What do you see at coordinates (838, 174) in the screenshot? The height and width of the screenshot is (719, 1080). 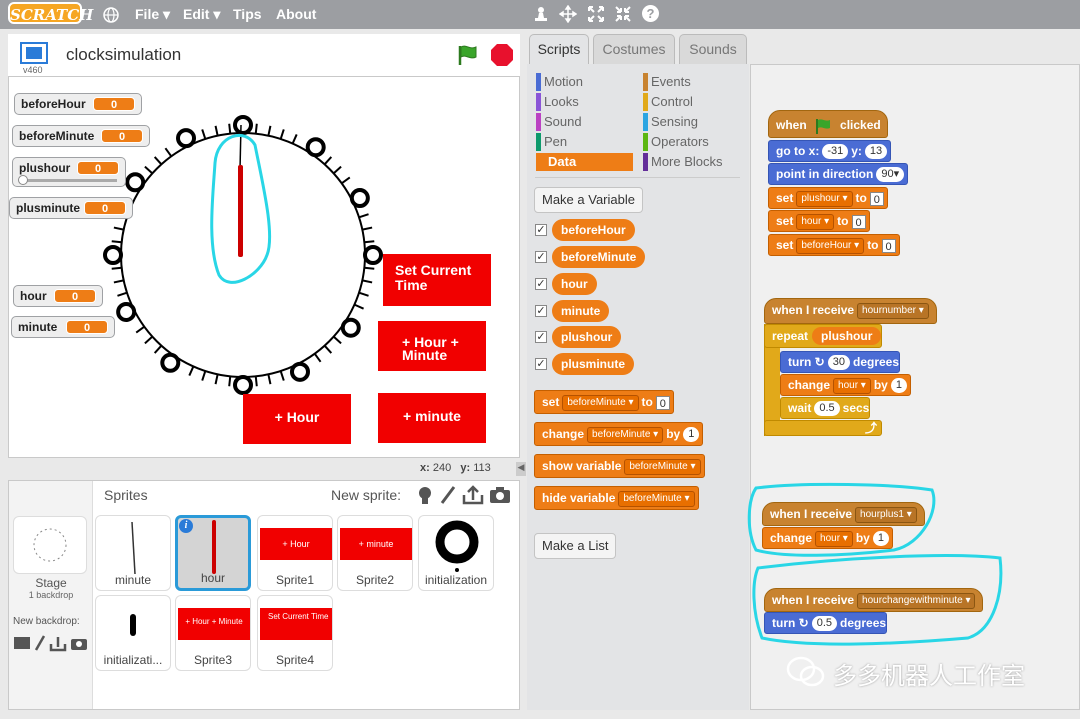 I see `point-direction-block: point in direction 90▾` at bounding box center [838, 174].